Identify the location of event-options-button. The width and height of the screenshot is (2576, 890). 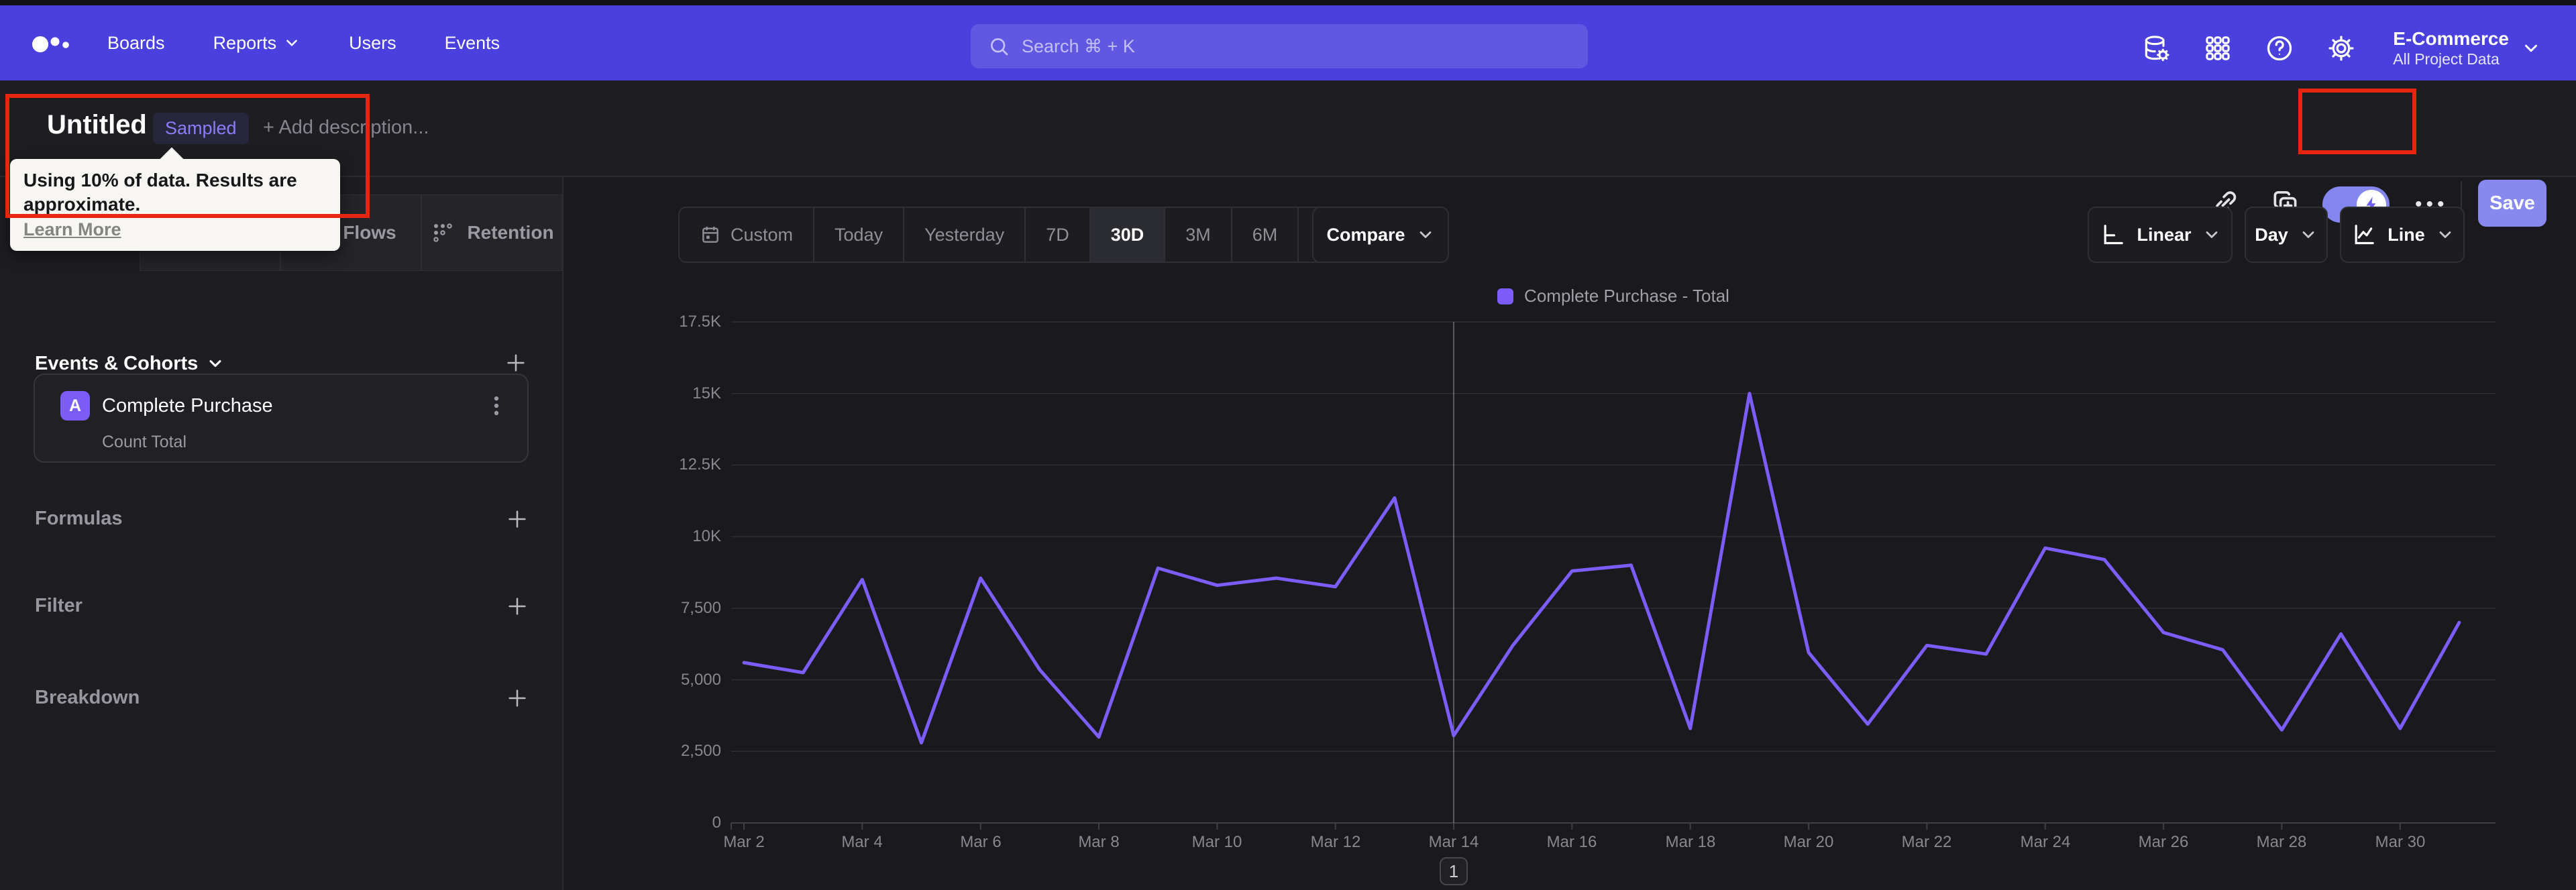
(496, 405).